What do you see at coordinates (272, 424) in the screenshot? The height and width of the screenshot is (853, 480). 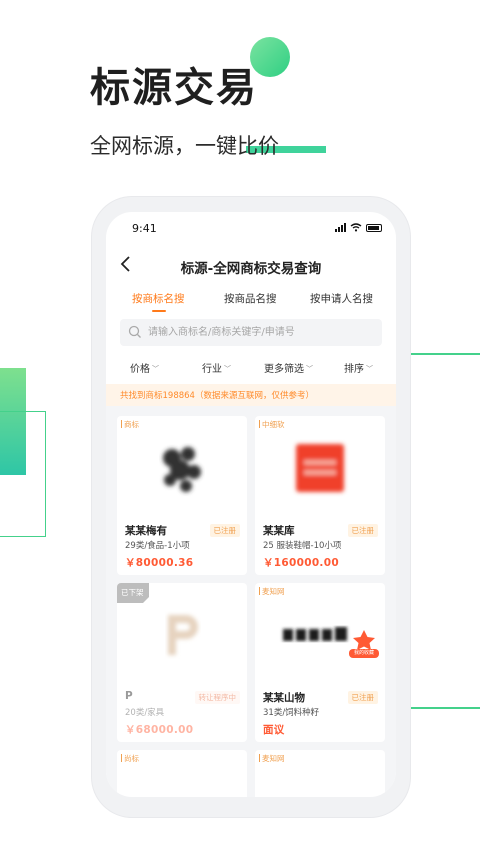 I see `card-source: 中细软` at bounding box center [272, 424].